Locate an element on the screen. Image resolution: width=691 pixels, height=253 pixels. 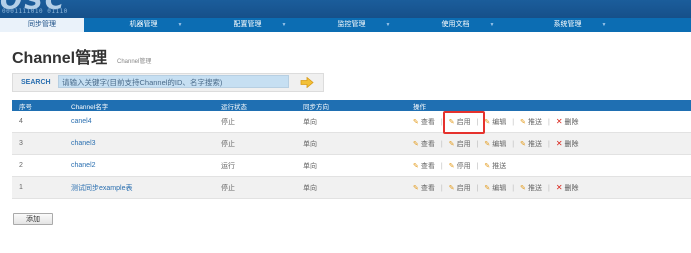
main-nav: 同步管理 机器管理 ▼ 配置管理 ▼ 监控管理 ▼ 使用文档 ▼ 系统管理 ▼ is located at coordinates (345, 25).